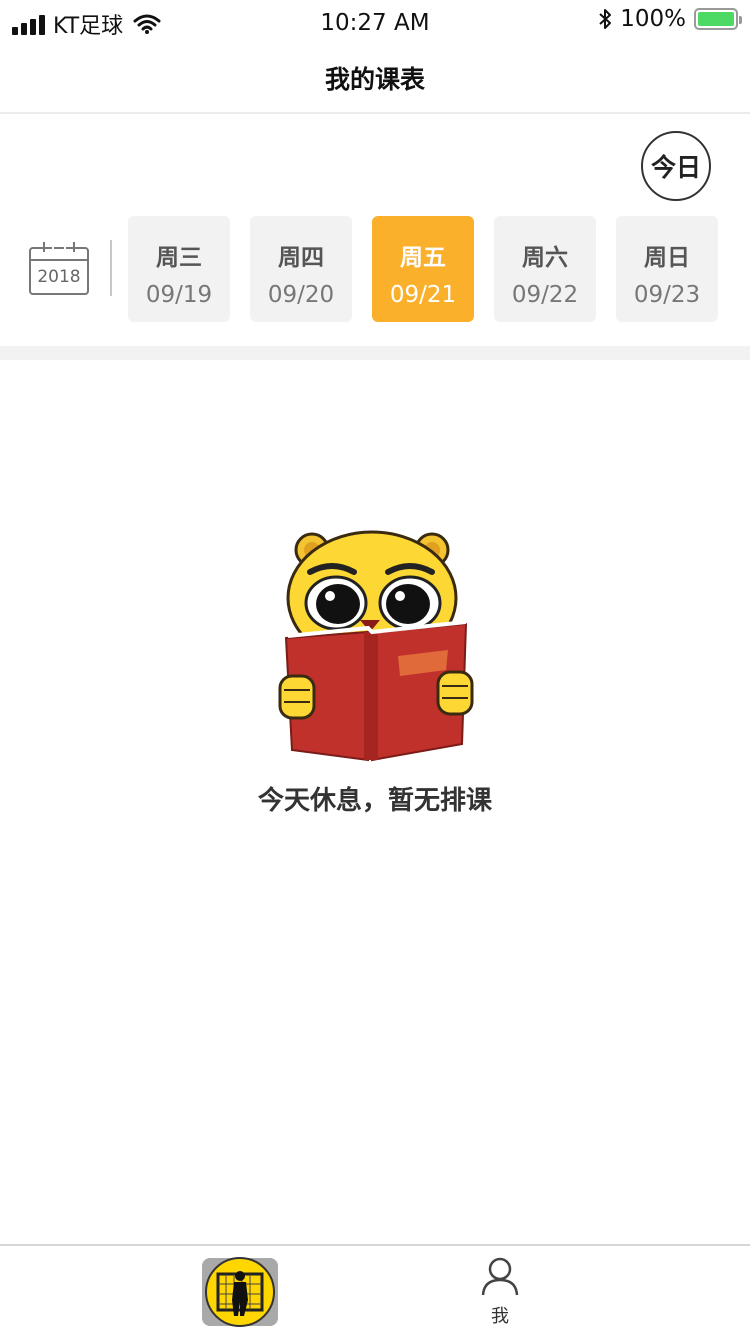  I want to click on day-weekday: 周四, so click(301, 258).